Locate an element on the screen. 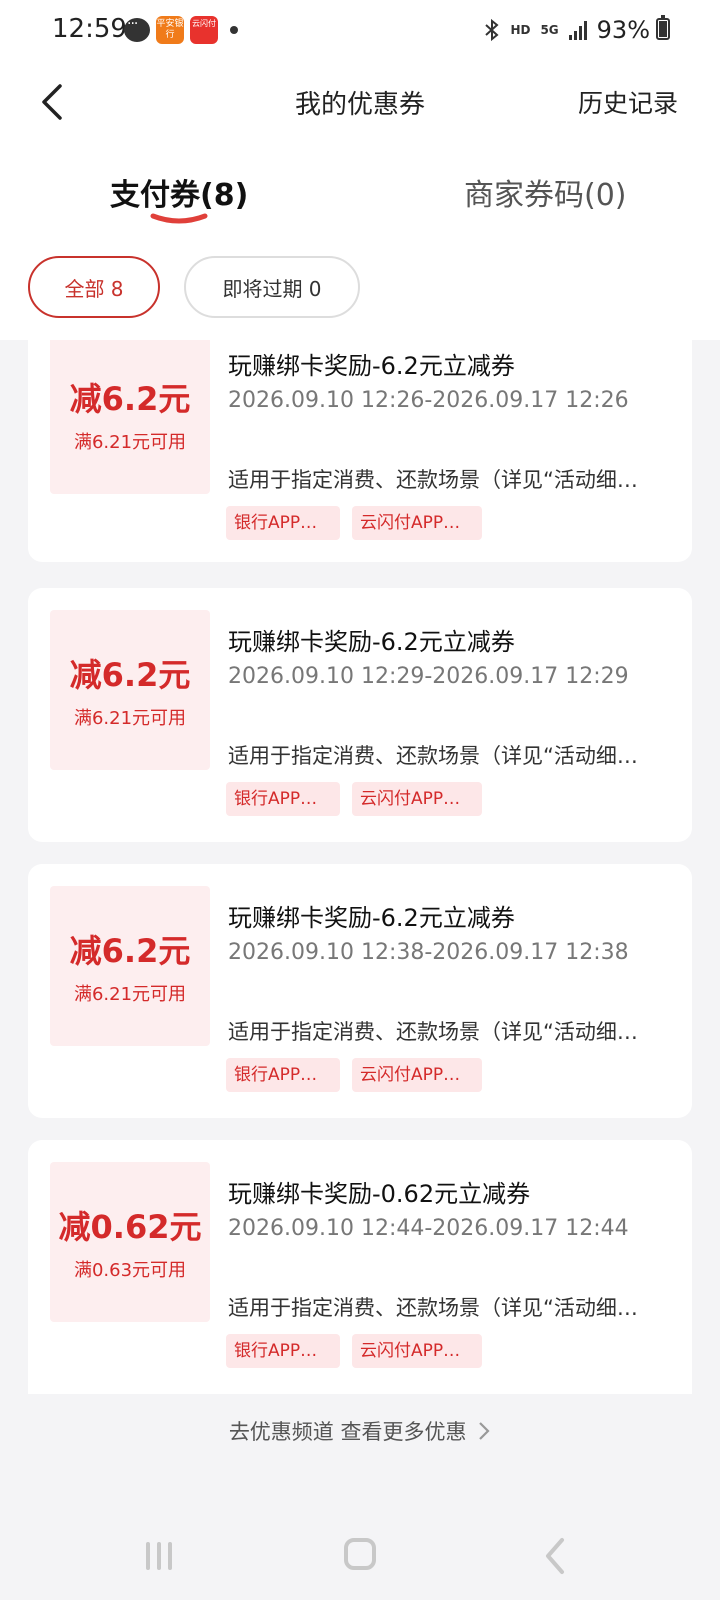 This screenshot has height=1600, width=720. filter-bar: 全部 8 即将过期 0 is located at coordinates (360, 291).